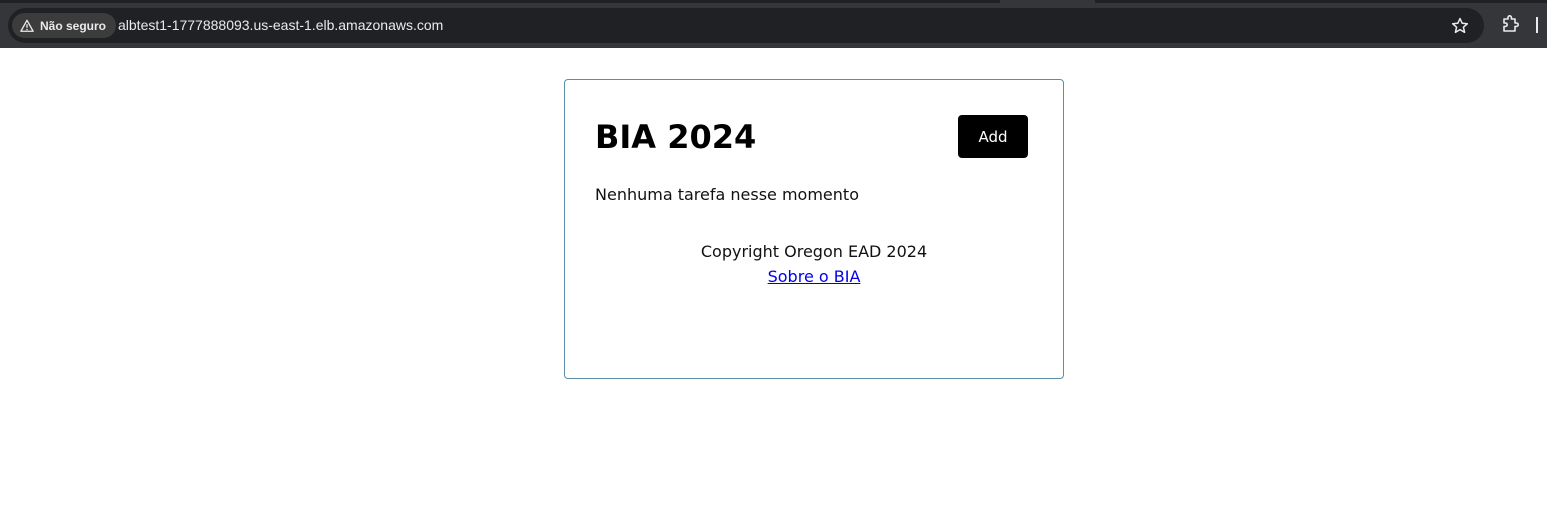 This screenshot has width=1547, height=506. Describe the element at coordinates (27, 25) in the screenshot. I see `warning-triangle-icon` at that location.